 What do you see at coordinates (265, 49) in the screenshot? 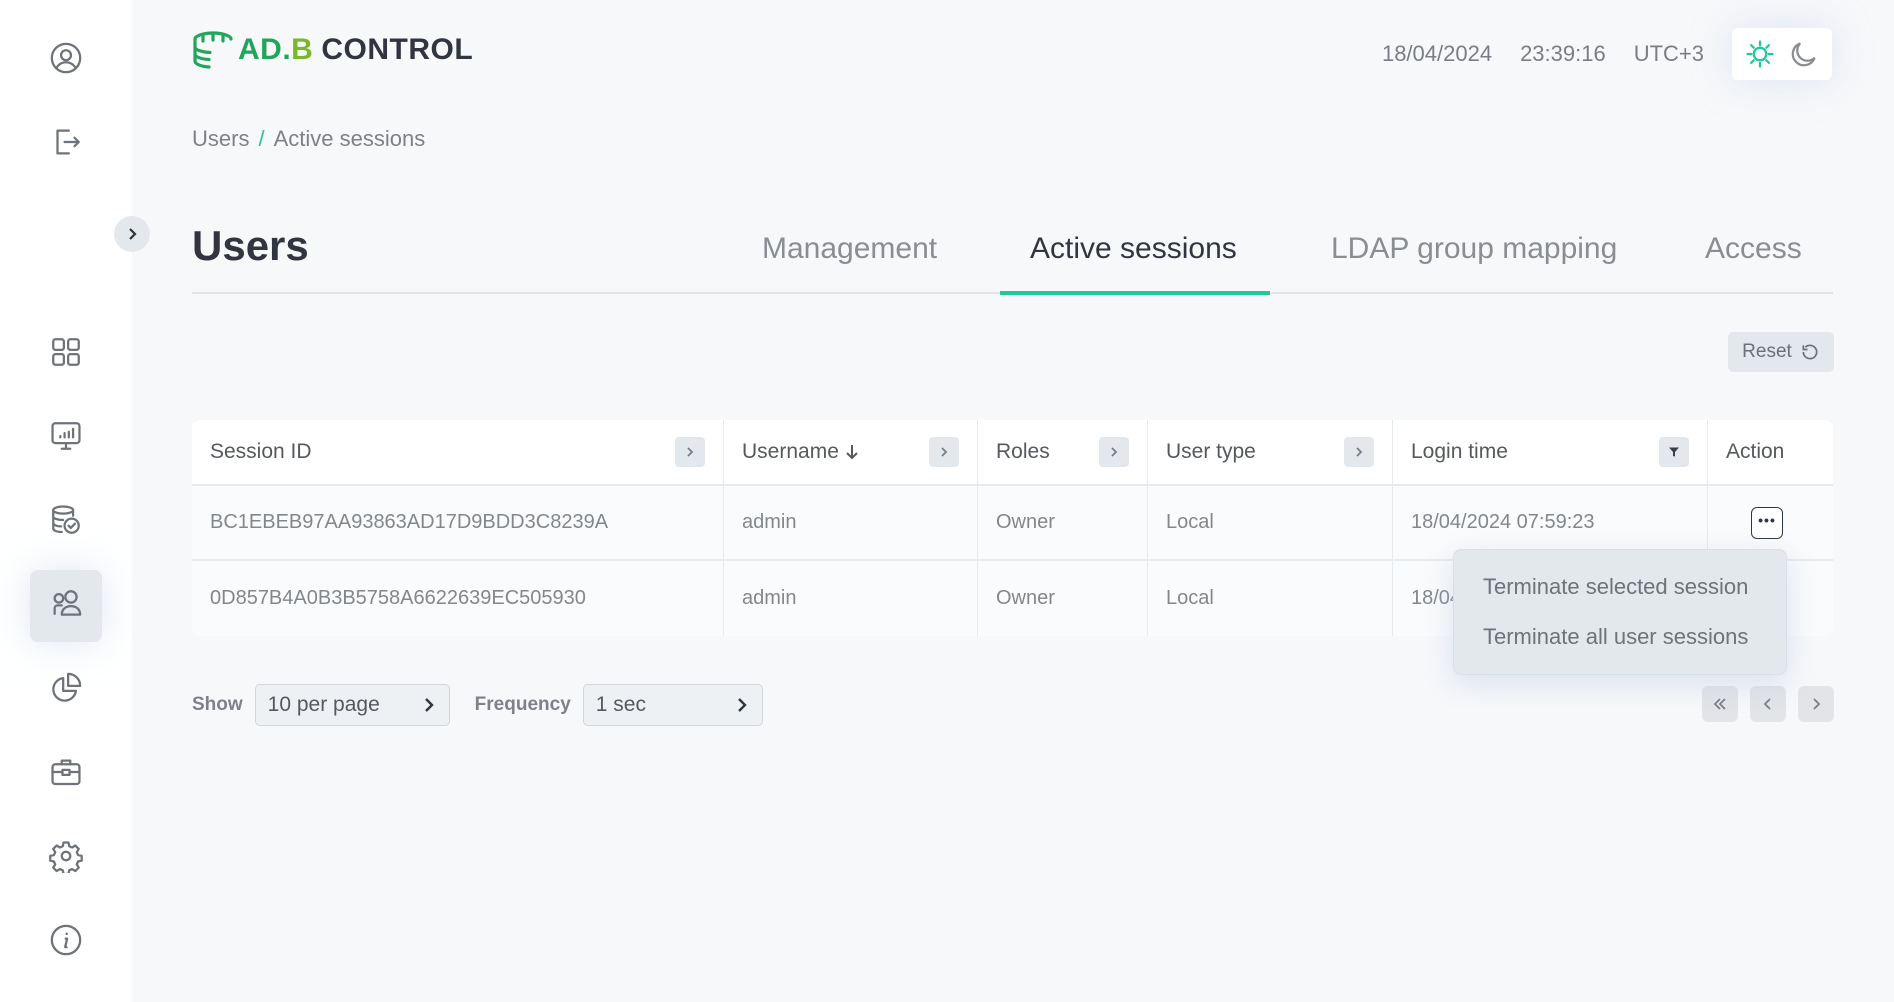
I see `logo-text-ad: AD.` at bounding box center [265, 49].